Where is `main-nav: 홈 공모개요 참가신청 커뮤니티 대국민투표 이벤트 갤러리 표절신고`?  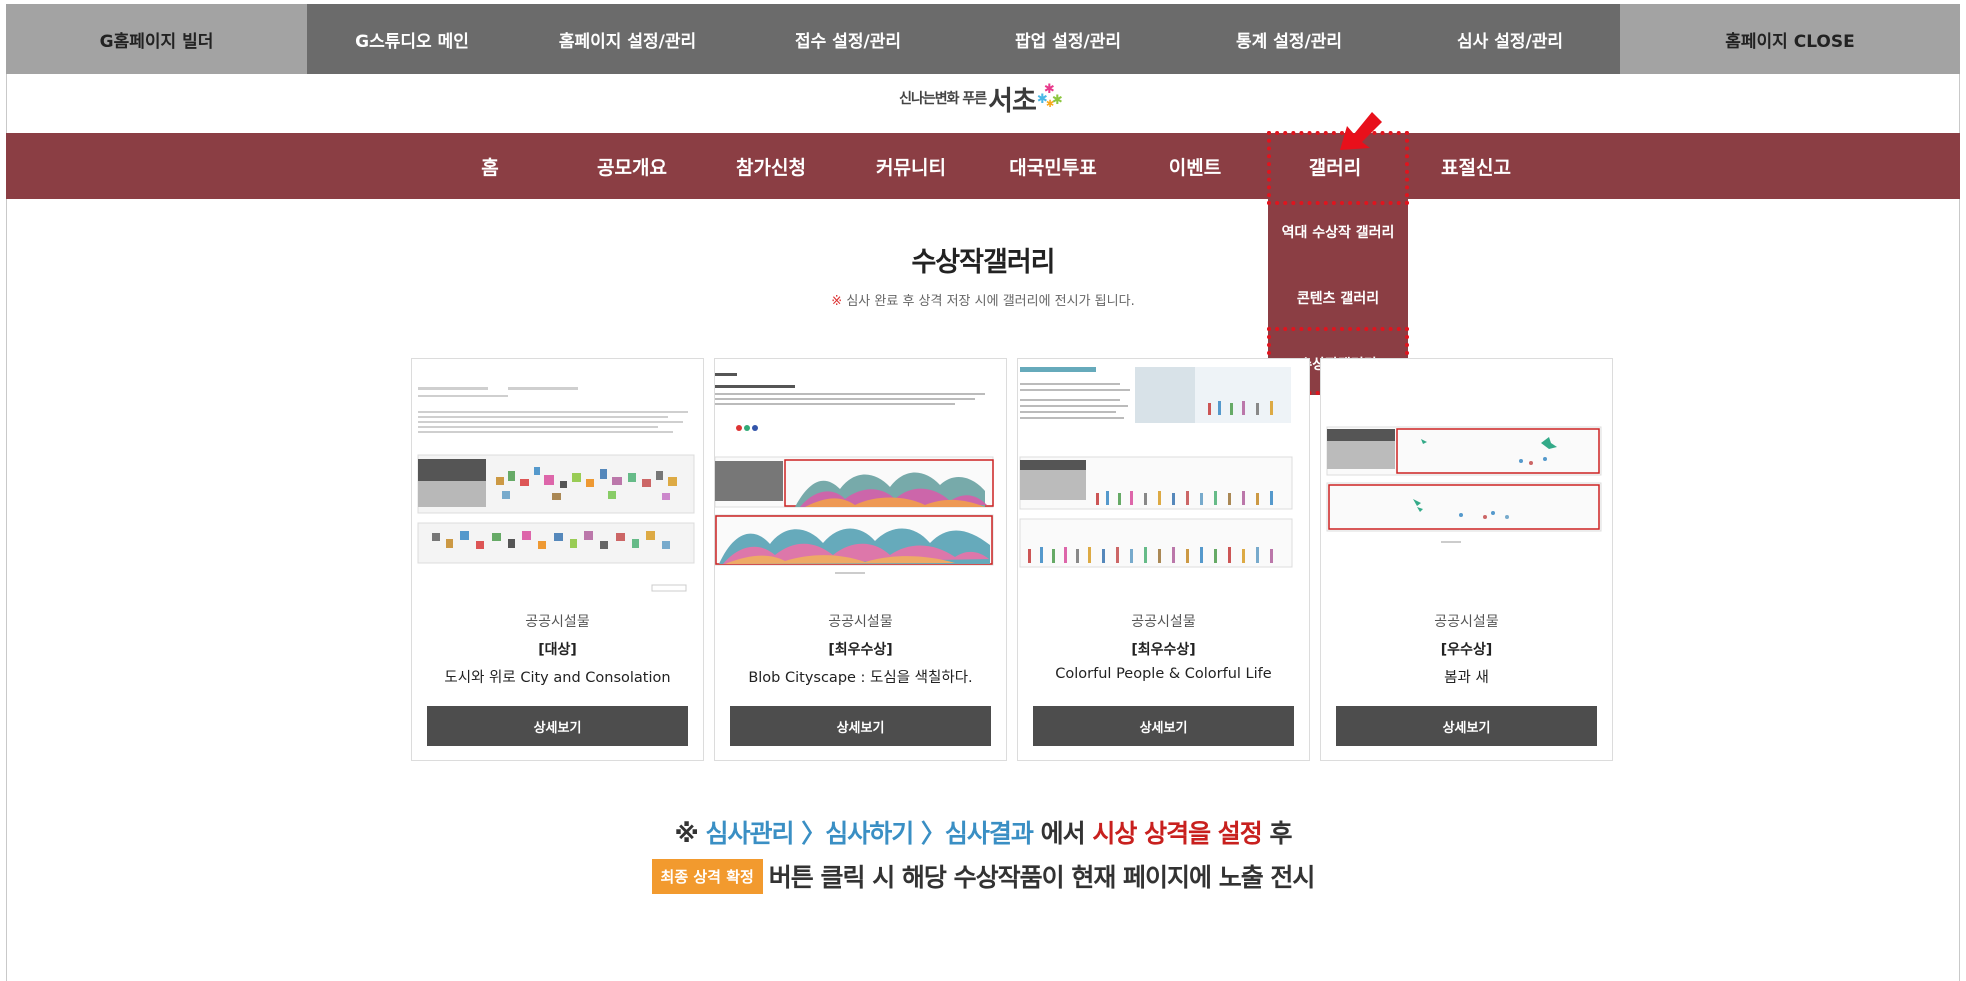
main-nav: 홈 공모개요 참가신청 커뮤니티 대국민투표 이벤트 갤러리 표절신고 is located at coordinates (983, 166).